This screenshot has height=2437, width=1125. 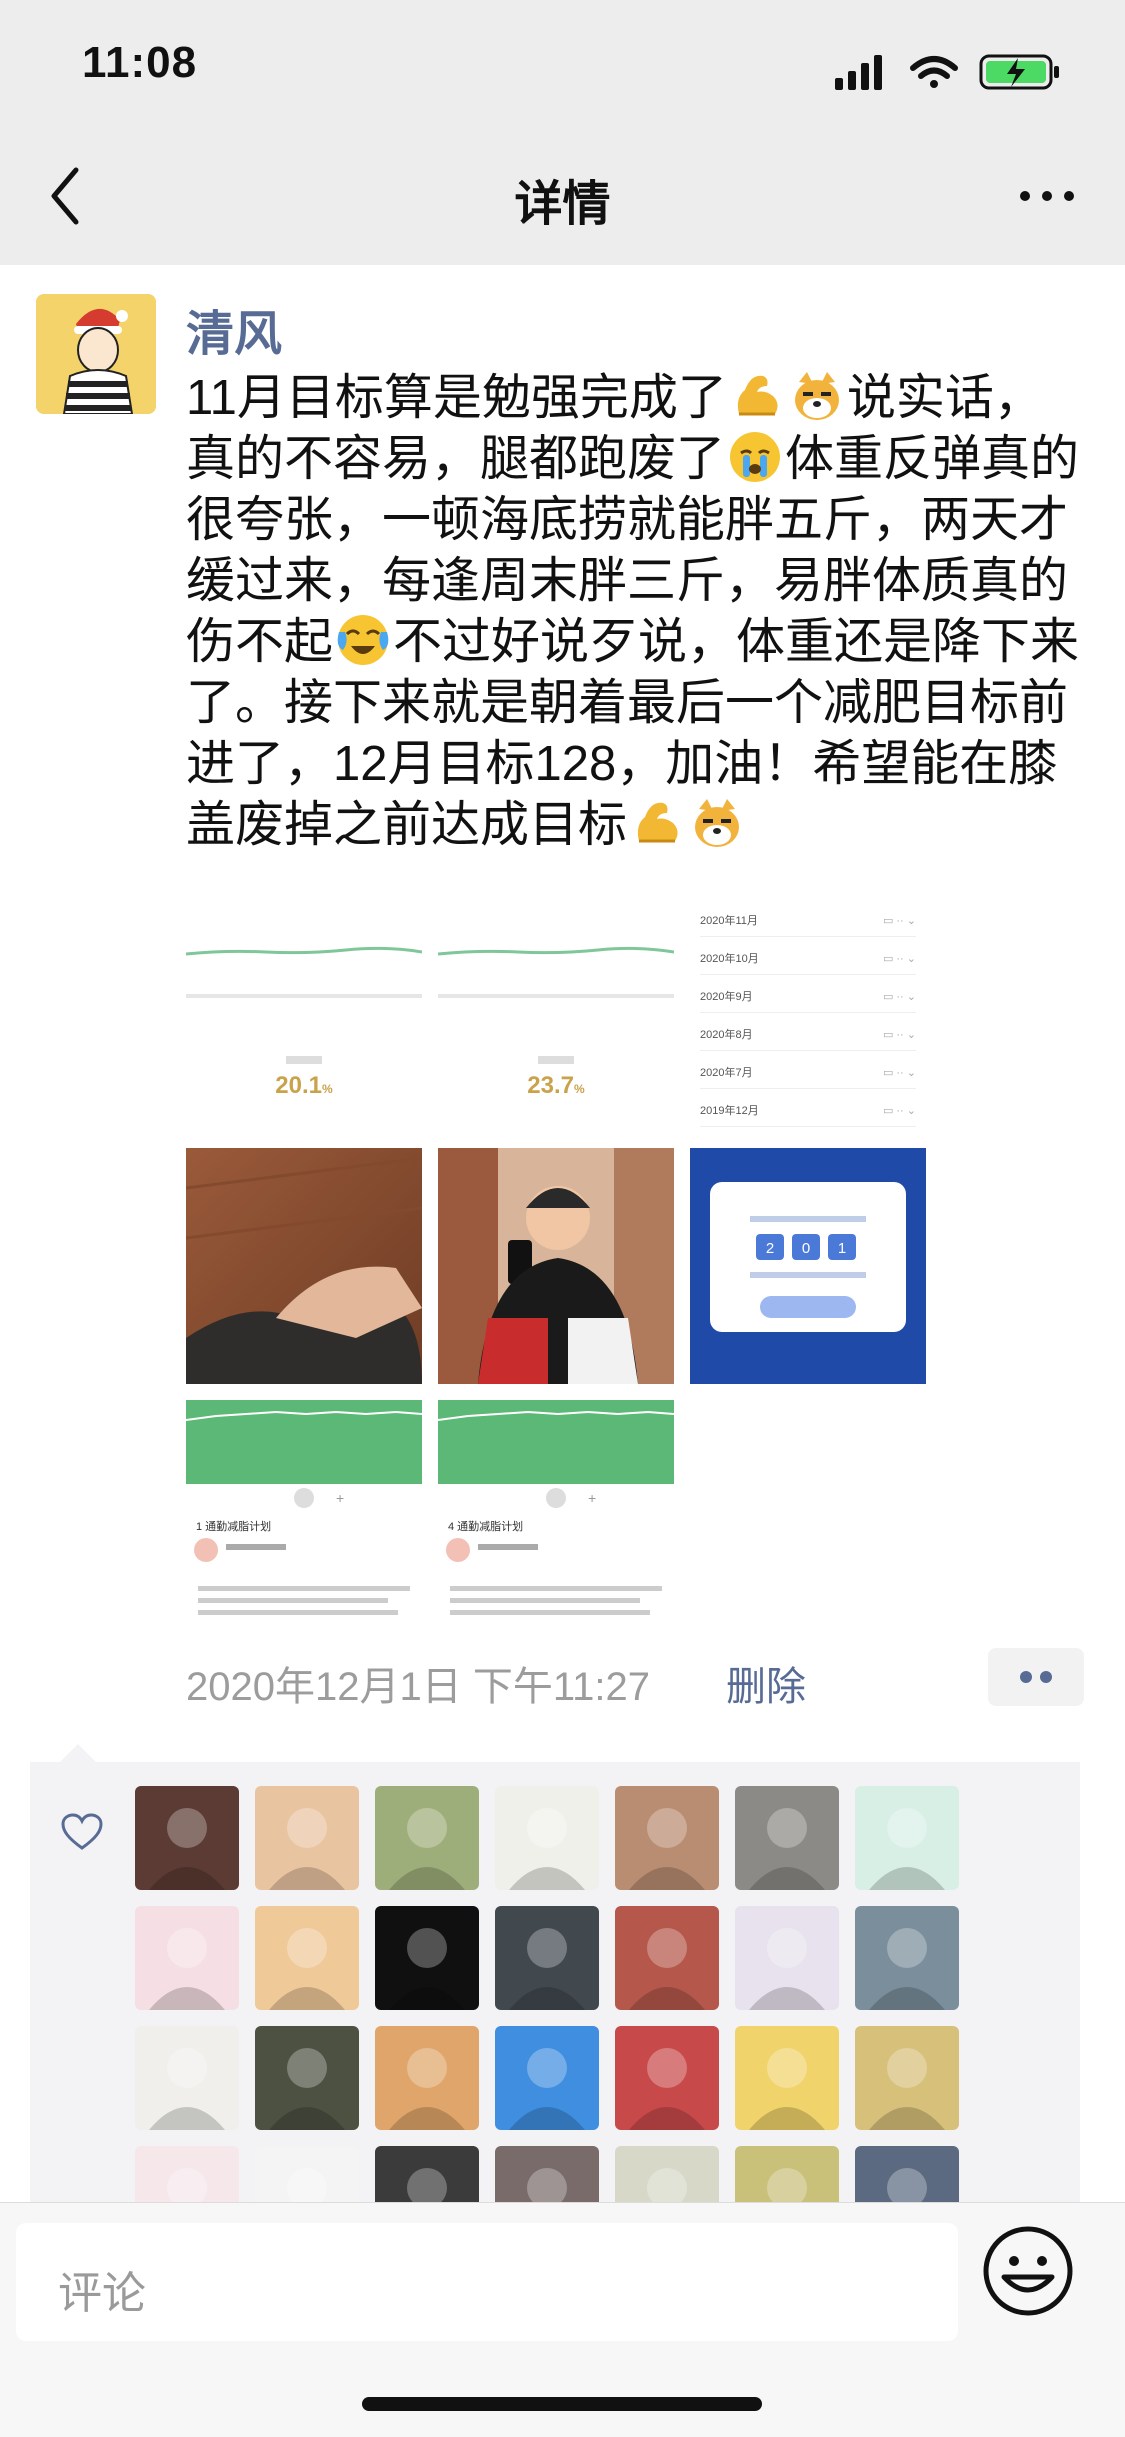 I want to click on stats-value: 20.1%, so click(x=304, y=1085).